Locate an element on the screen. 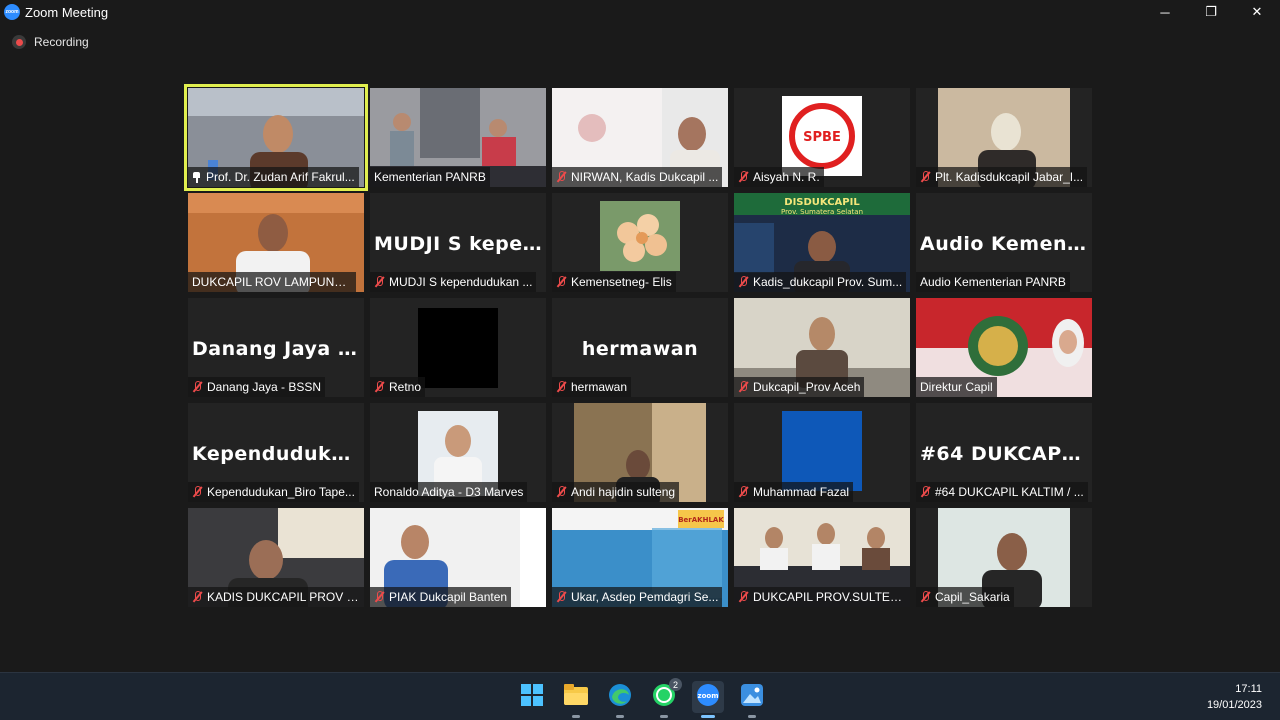 This screenshot has height=720, width=1280. participant-tile: Direktur Capil is located at coordinates (1004, 347).